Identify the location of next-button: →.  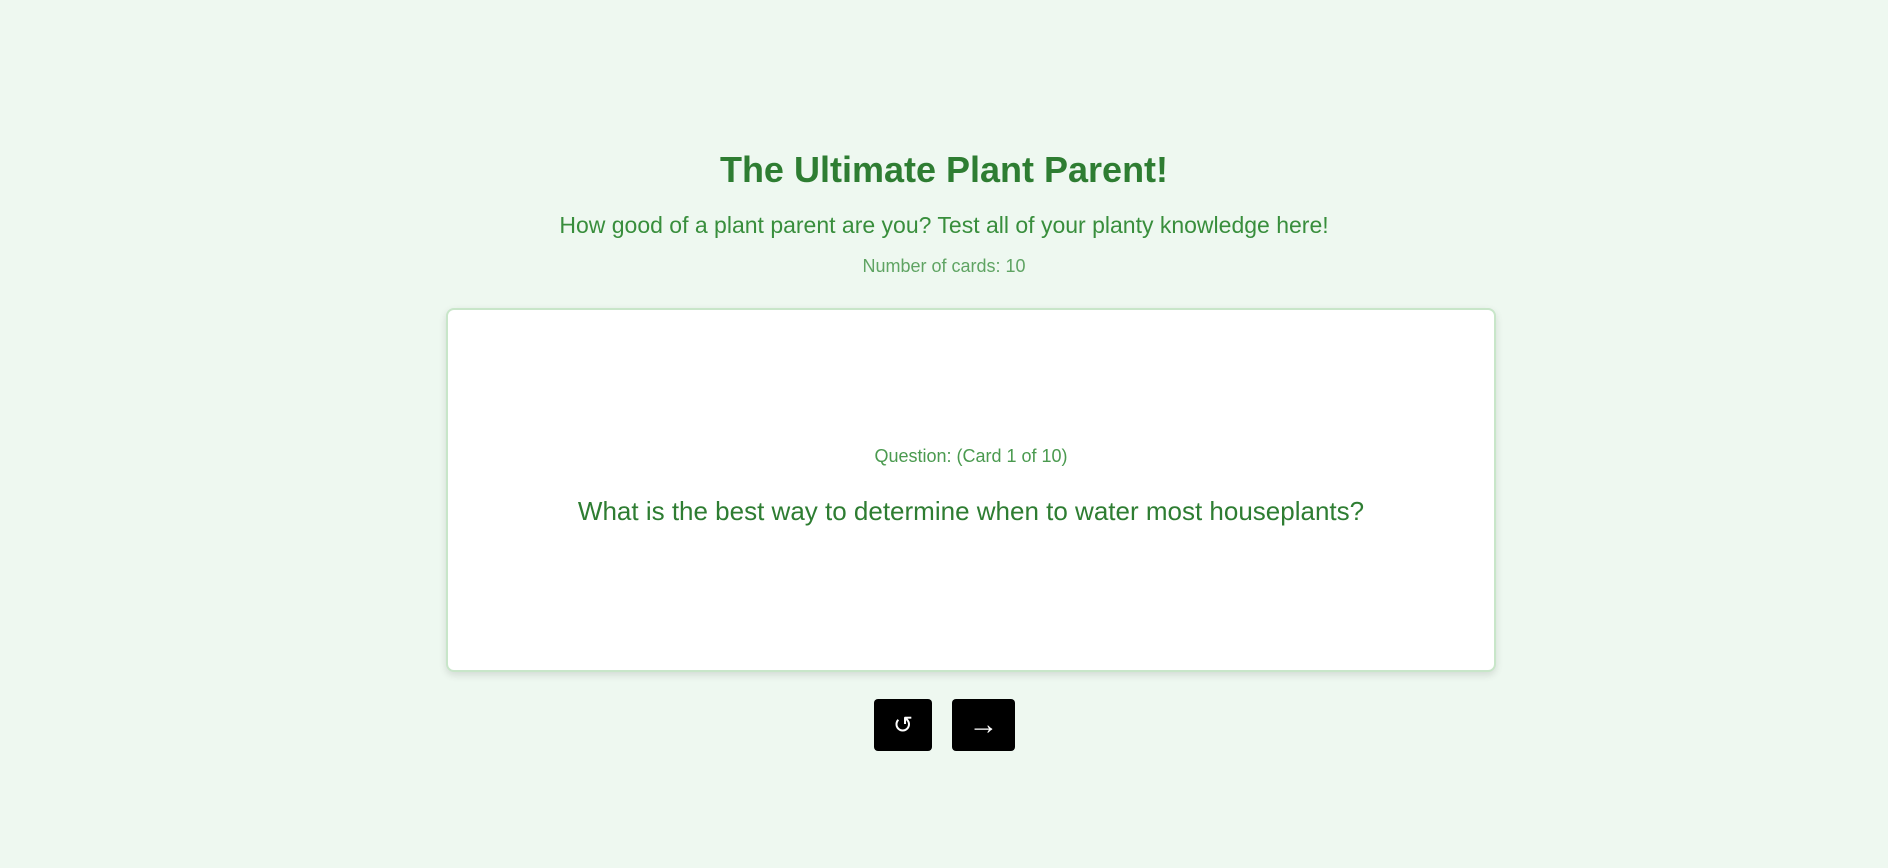
(983, 725).